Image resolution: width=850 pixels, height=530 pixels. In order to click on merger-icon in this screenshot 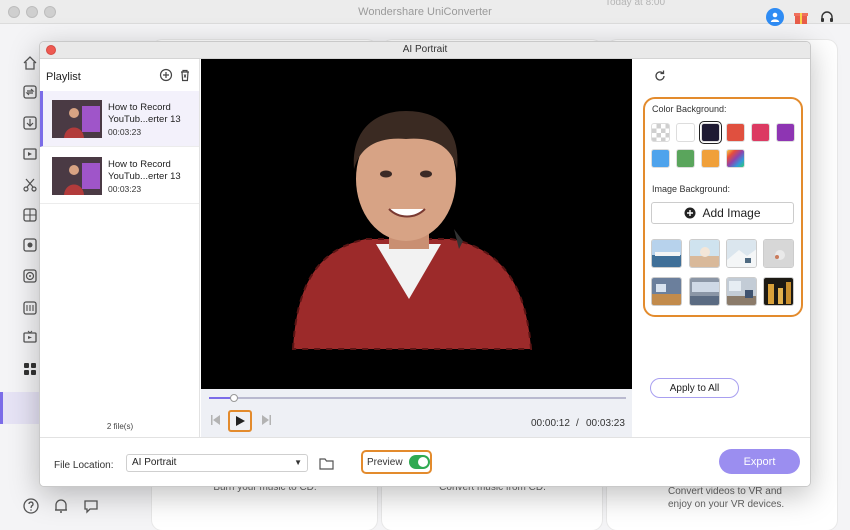, I will do `click(30, 215)`.